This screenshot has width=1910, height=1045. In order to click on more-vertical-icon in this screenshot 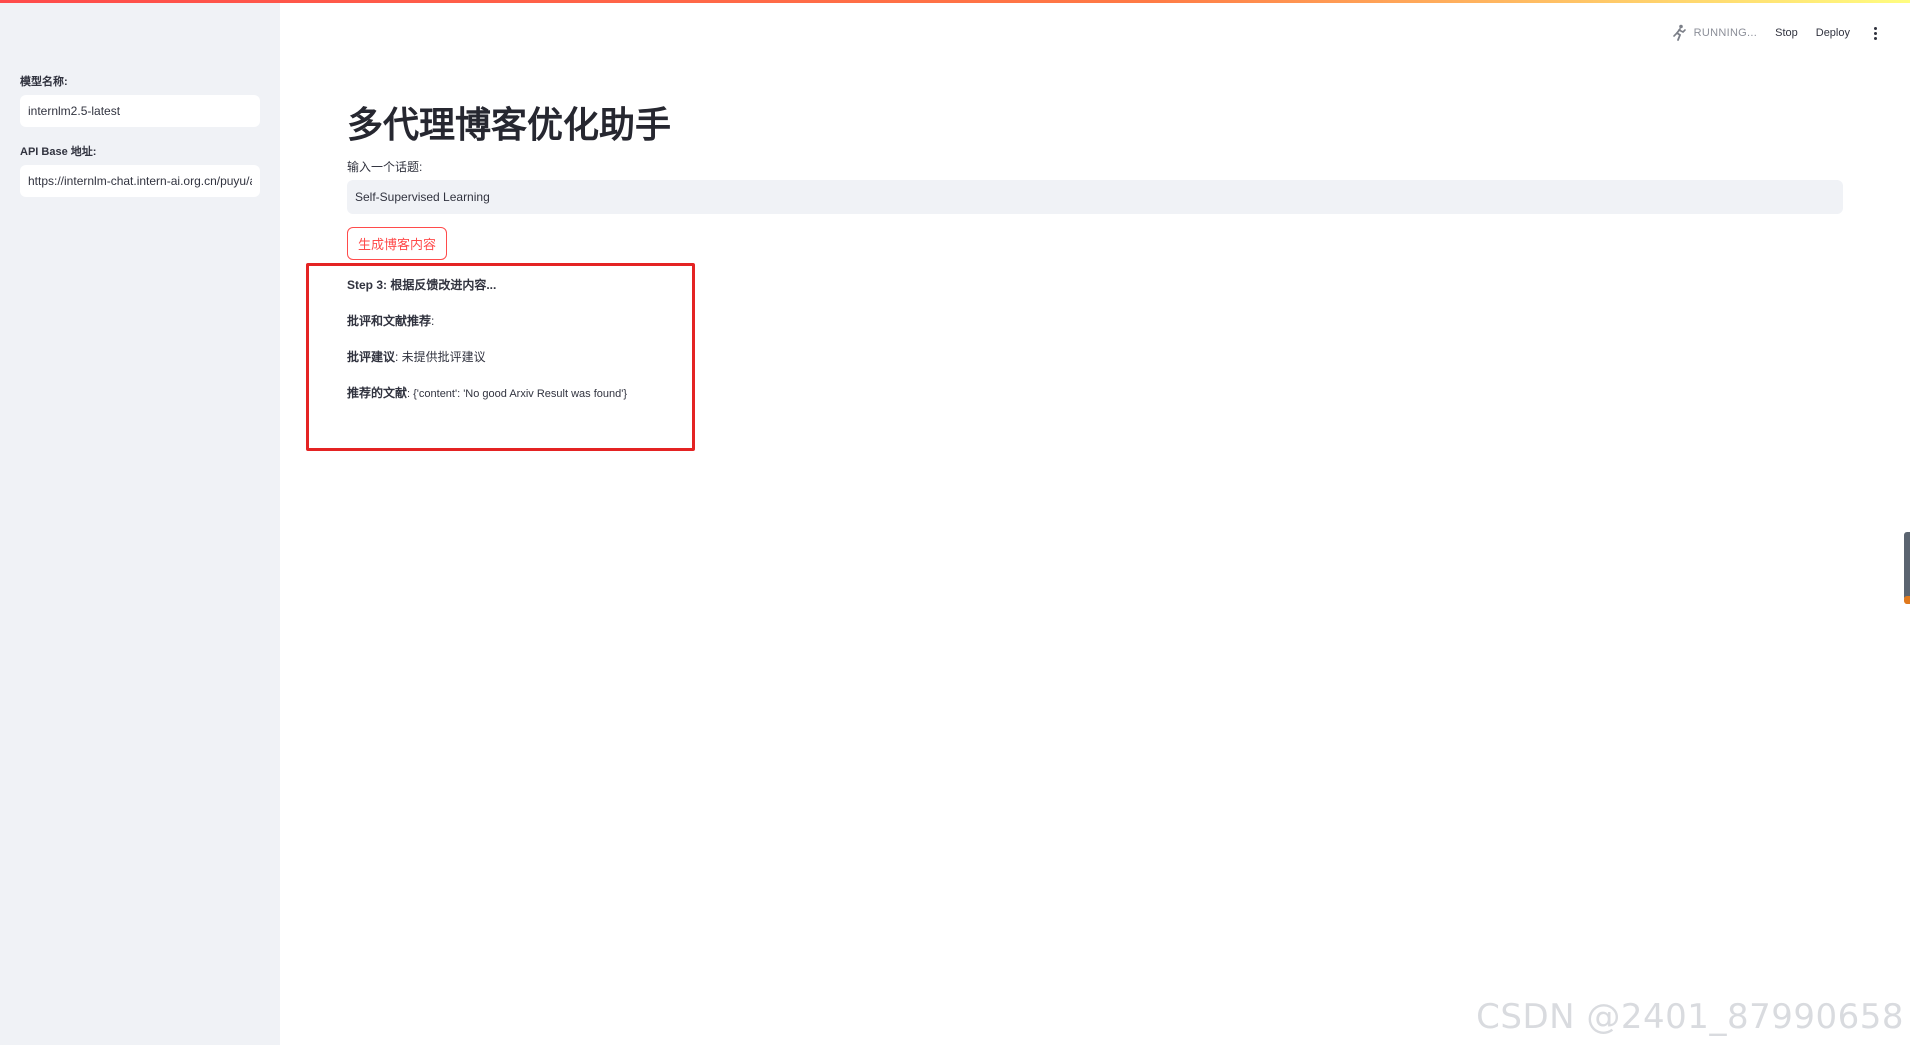, I will do `click(1875, 33)`.